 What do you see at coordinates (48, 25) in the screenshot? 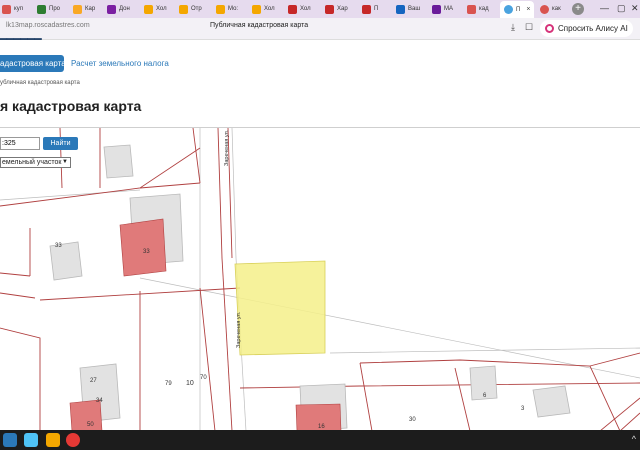
I see `url-field: lk13map.roscadastres.com` at bounding box center [48, 25].